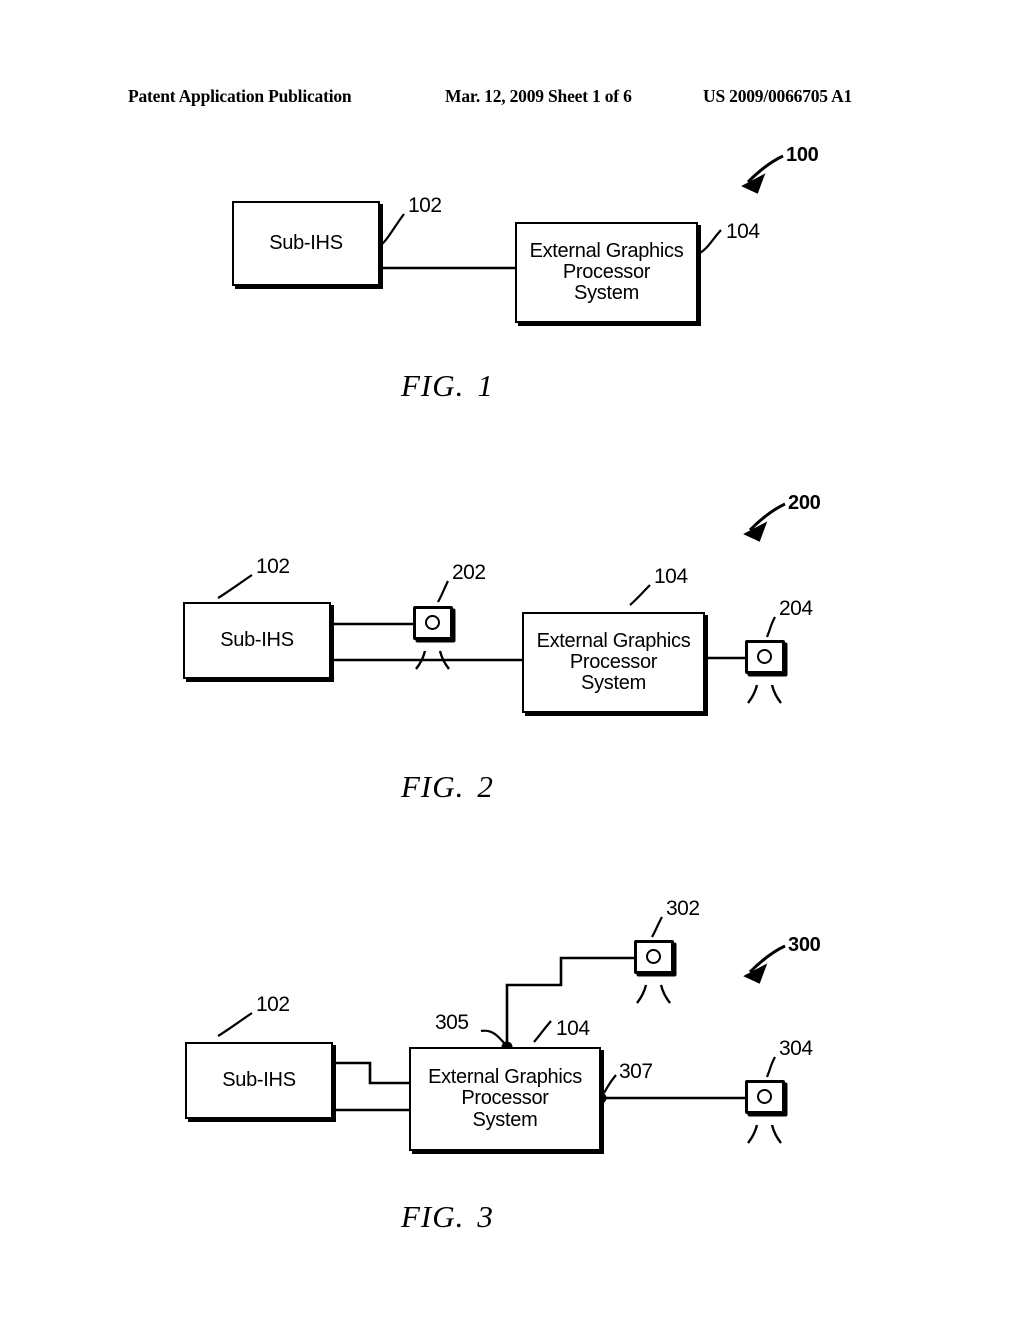  What do you see at coordinates (485, 786) in the screenshot?
I see `fig2-caption-number: 2` at bounding box center [485, 786].